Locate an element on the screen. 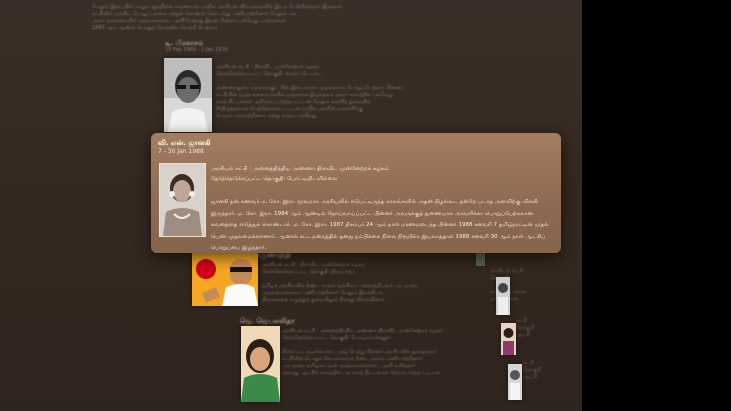  timeline-entry-title: ஜெ. ஜெயலலிதா is located at coordinates (267, 321).